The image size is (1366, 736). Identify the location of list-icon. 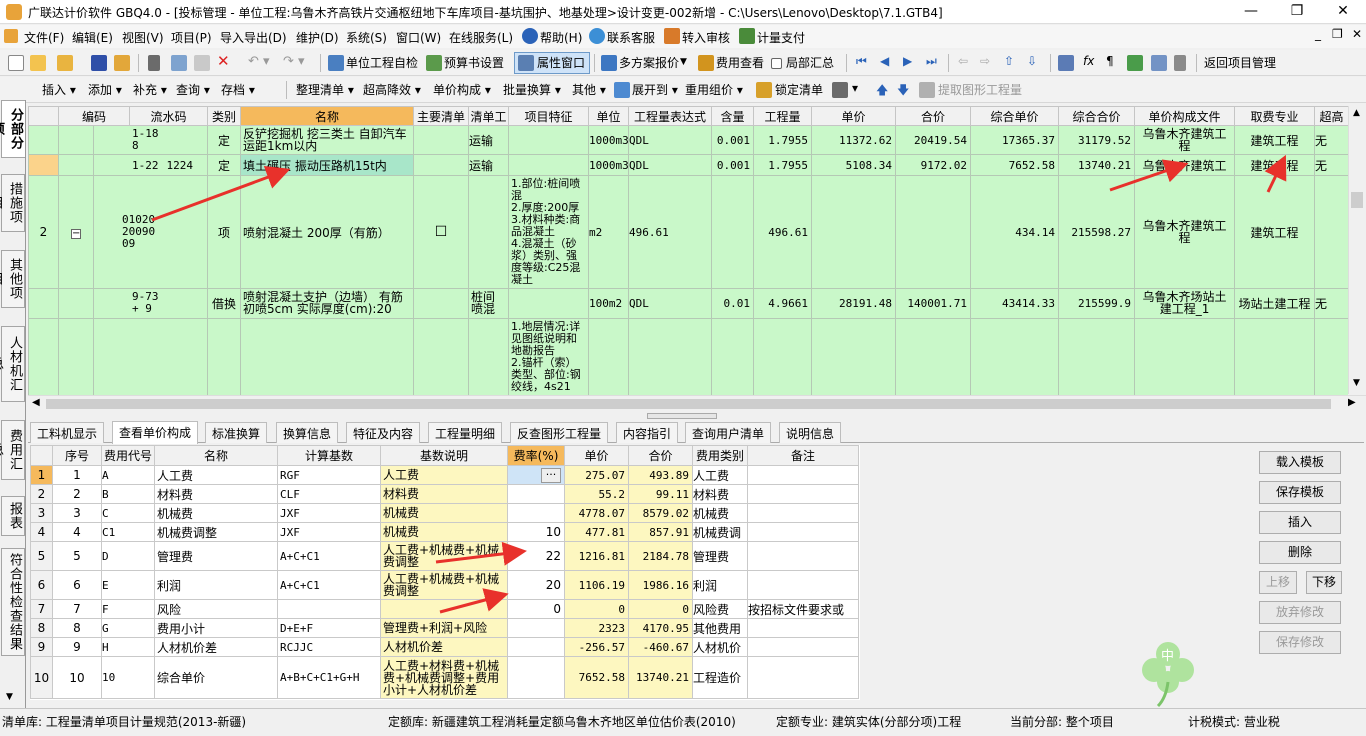
(1180, 63).